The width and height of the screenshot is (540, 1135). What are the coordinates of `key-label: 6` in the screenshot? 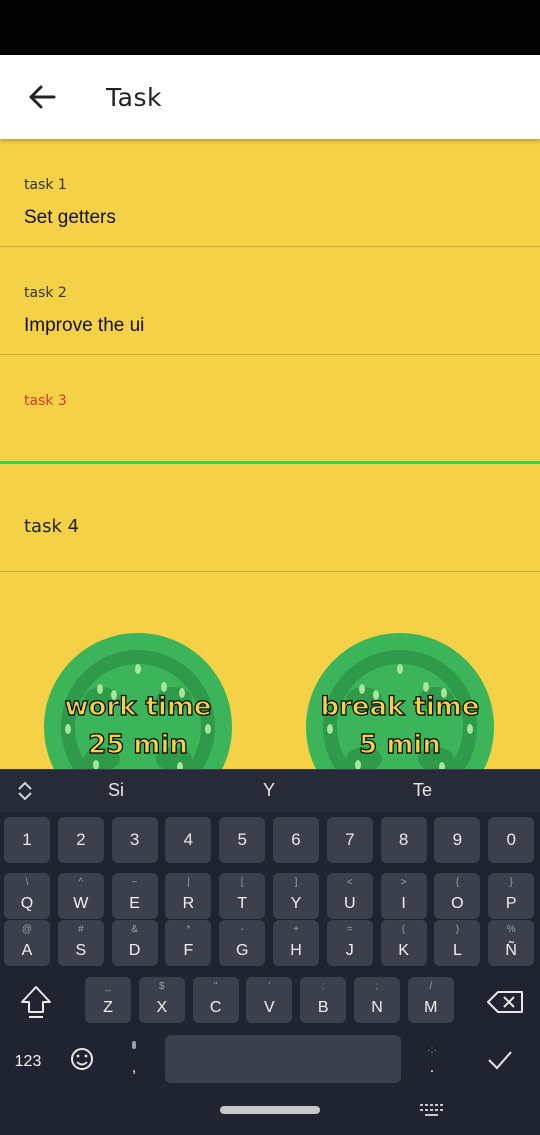 It's located at (296, 839).